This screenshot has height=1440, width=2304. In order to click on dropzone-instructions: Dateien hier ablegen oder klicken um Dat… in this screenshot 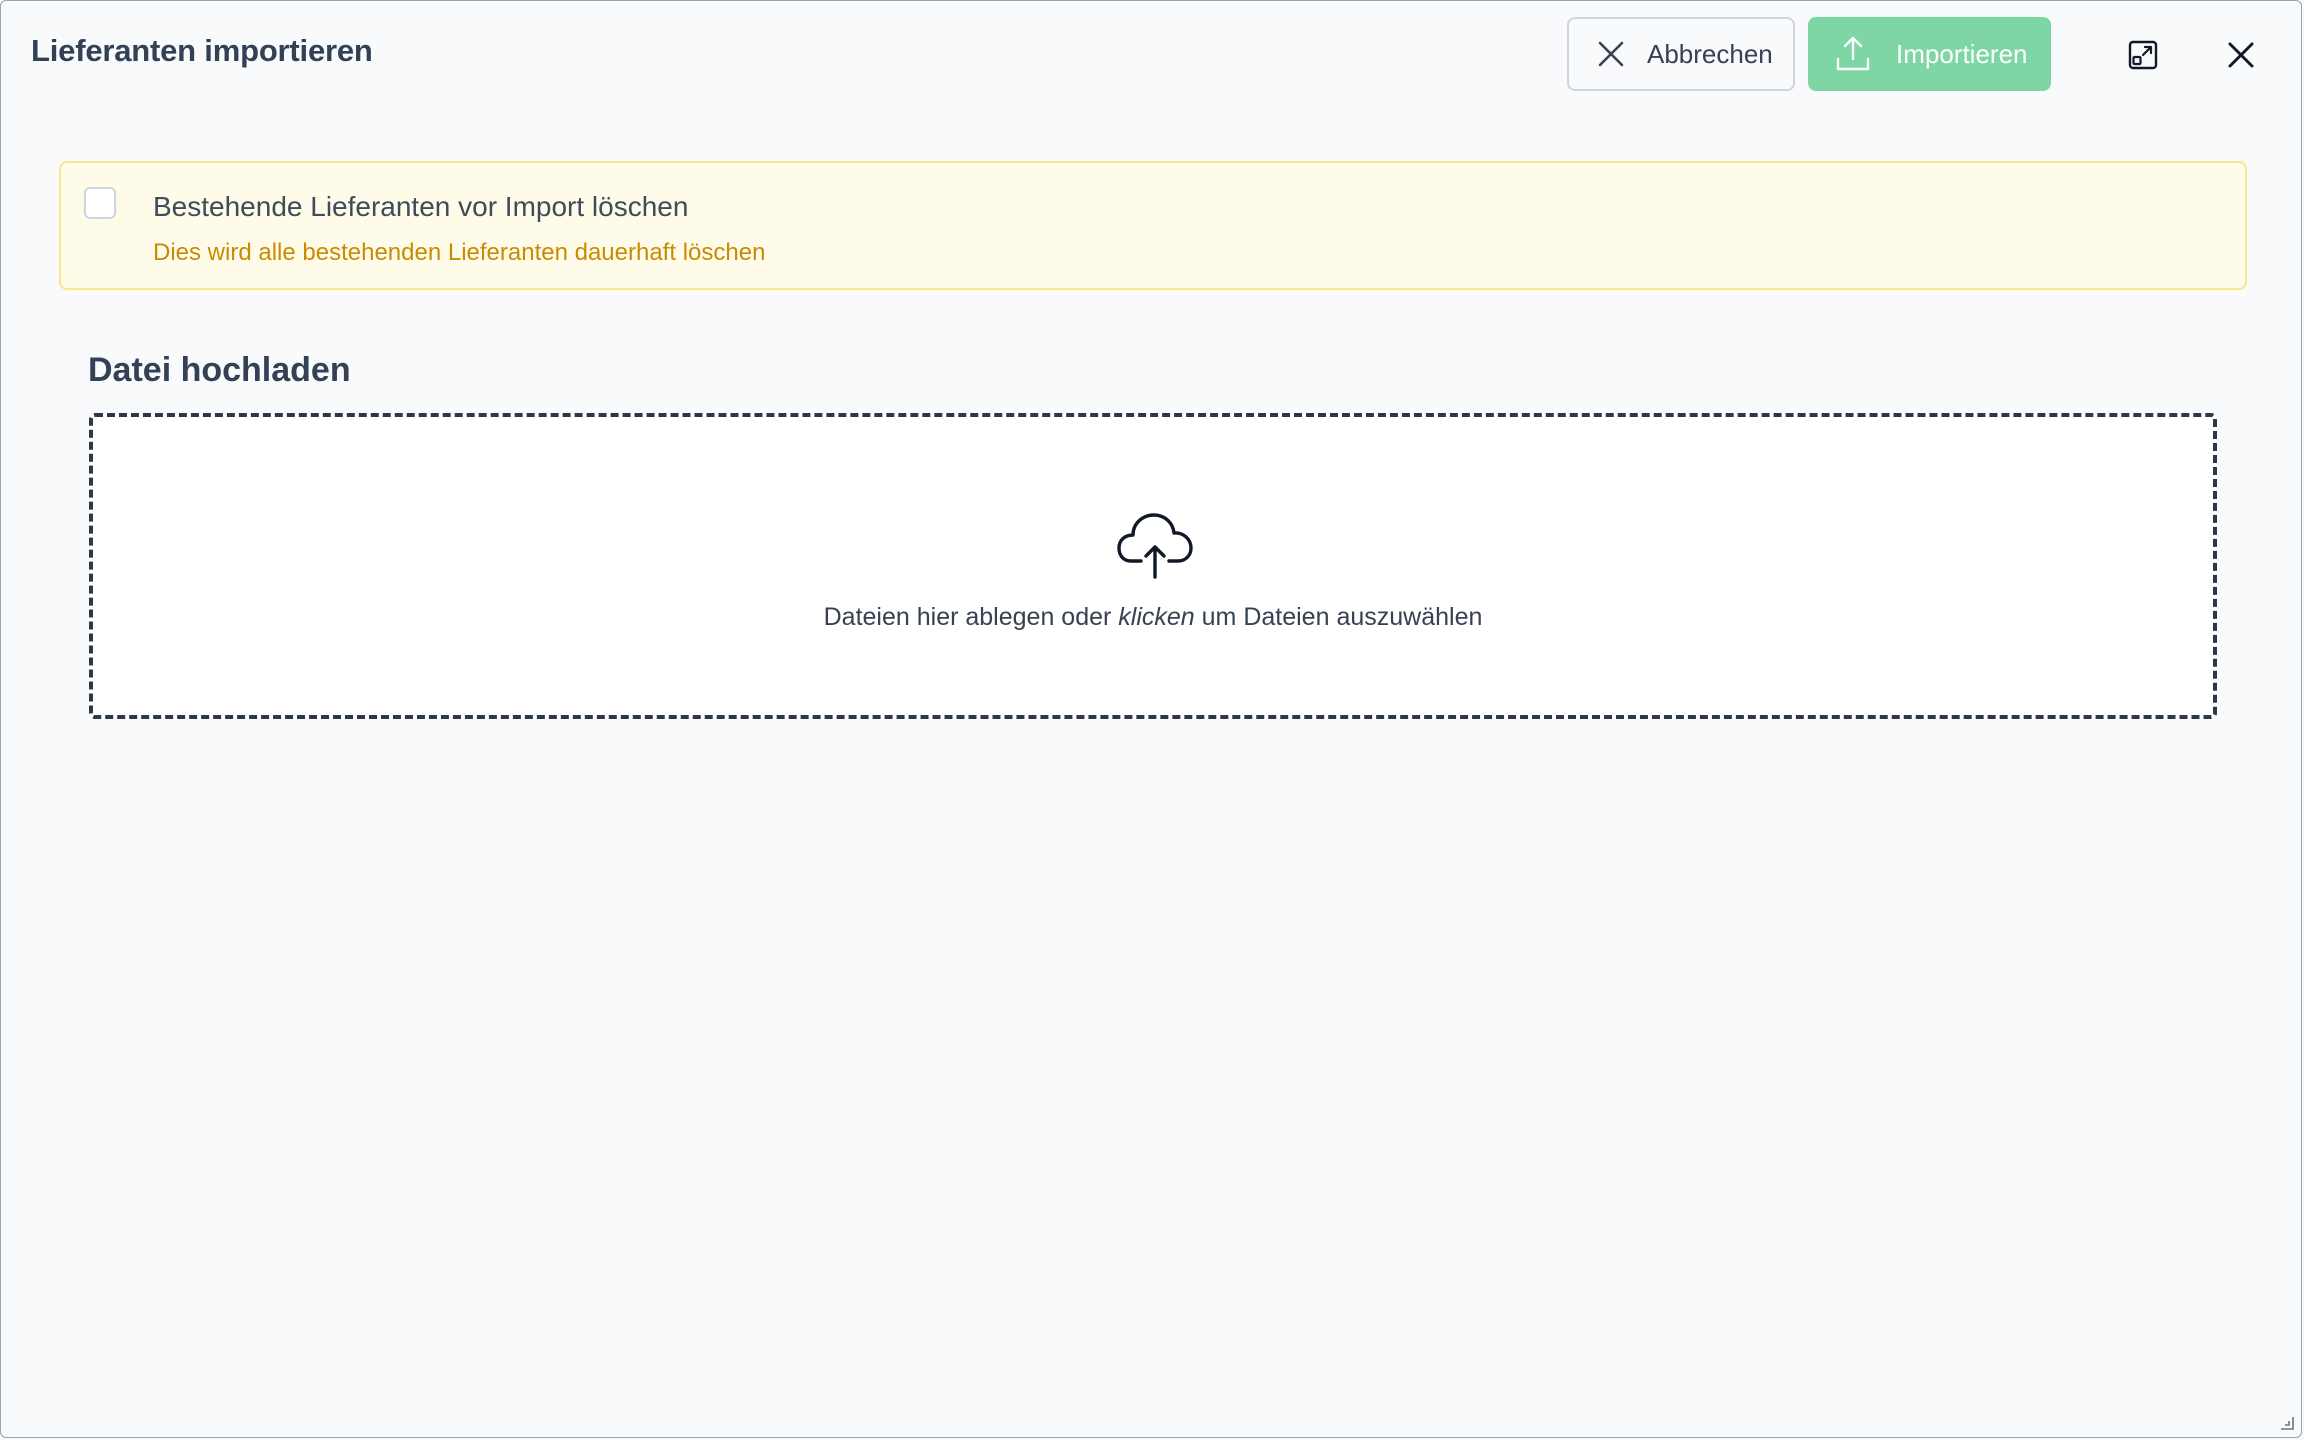, I will do `click(1153, 617)`.